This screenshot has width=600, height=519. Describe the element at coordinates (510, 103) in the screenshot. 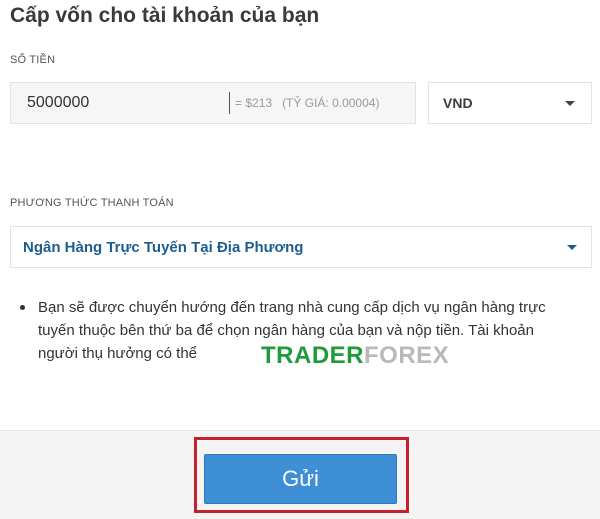

I see `currency-select: VND` at that location.